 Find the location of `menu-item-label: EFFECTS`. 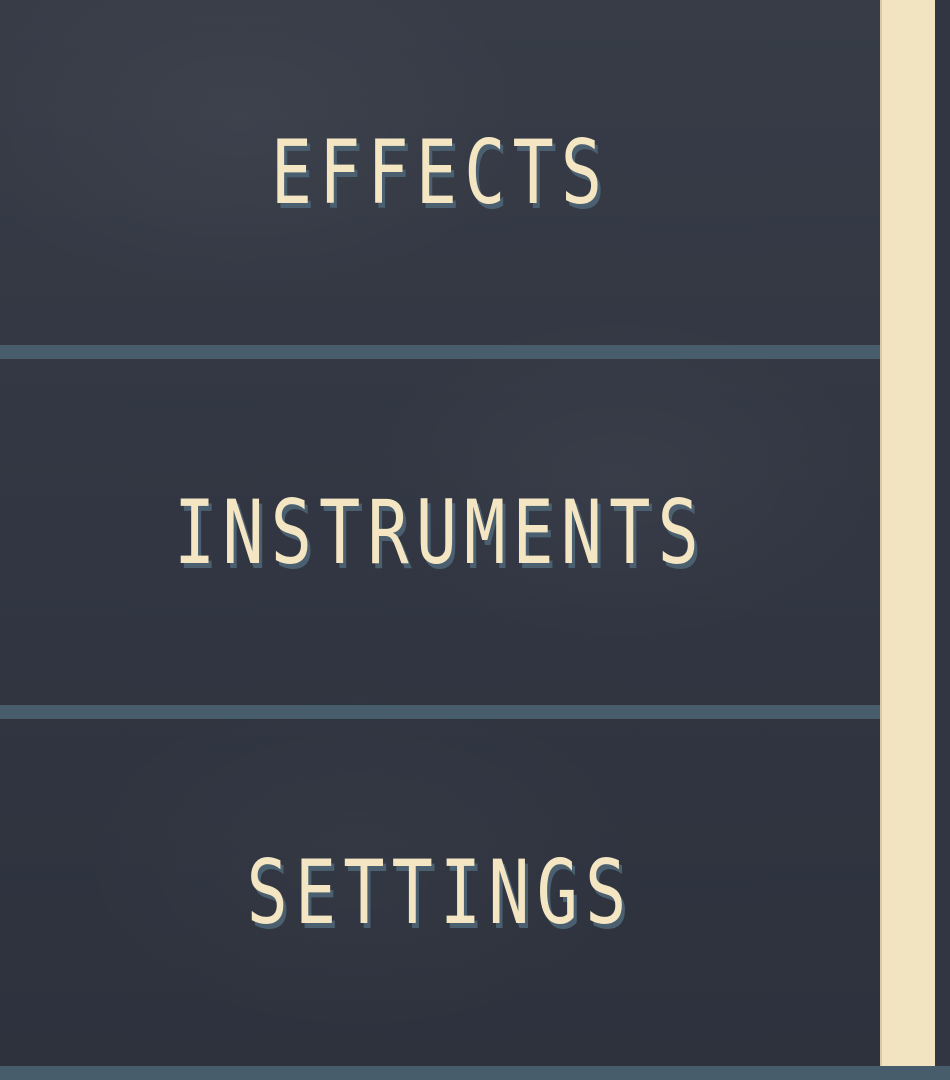

menu-item-label: EFFECTS is located at coordinates (440, 172).